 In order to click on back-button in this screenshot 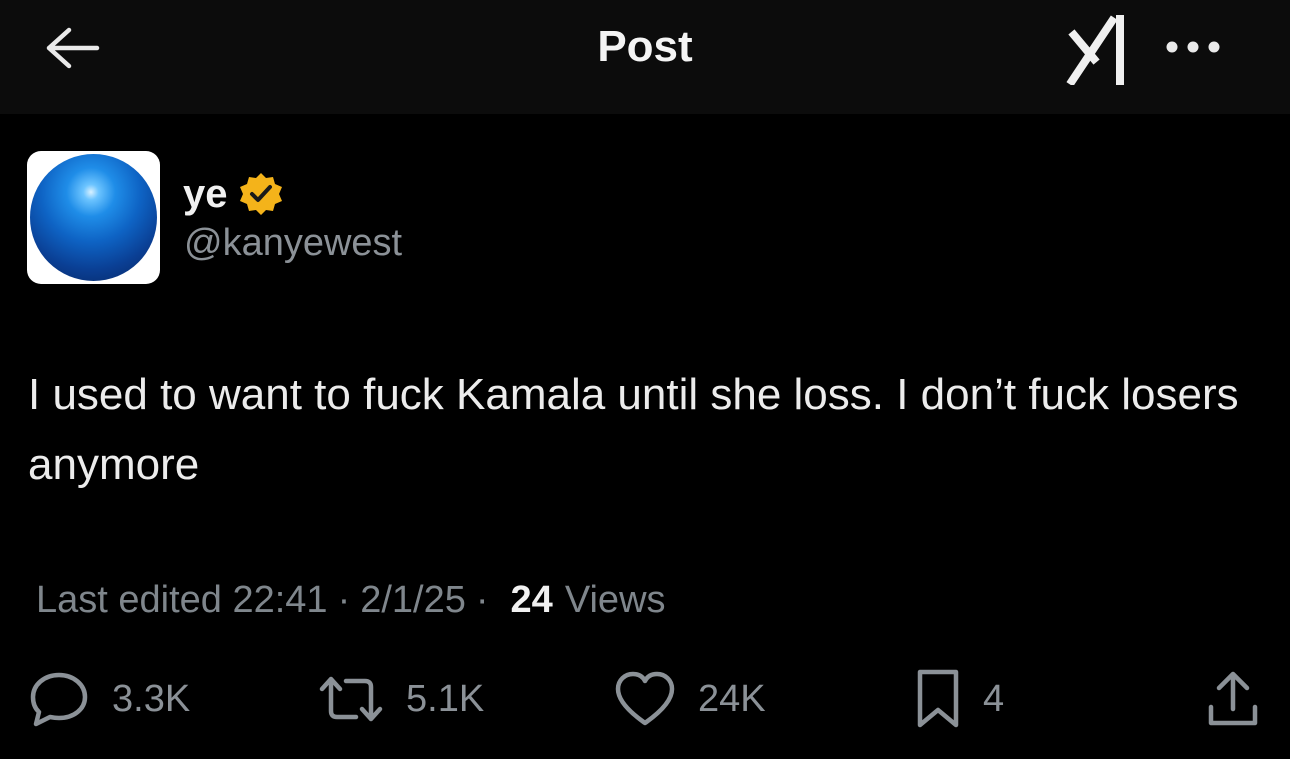, I will do `click(73, 50)`.